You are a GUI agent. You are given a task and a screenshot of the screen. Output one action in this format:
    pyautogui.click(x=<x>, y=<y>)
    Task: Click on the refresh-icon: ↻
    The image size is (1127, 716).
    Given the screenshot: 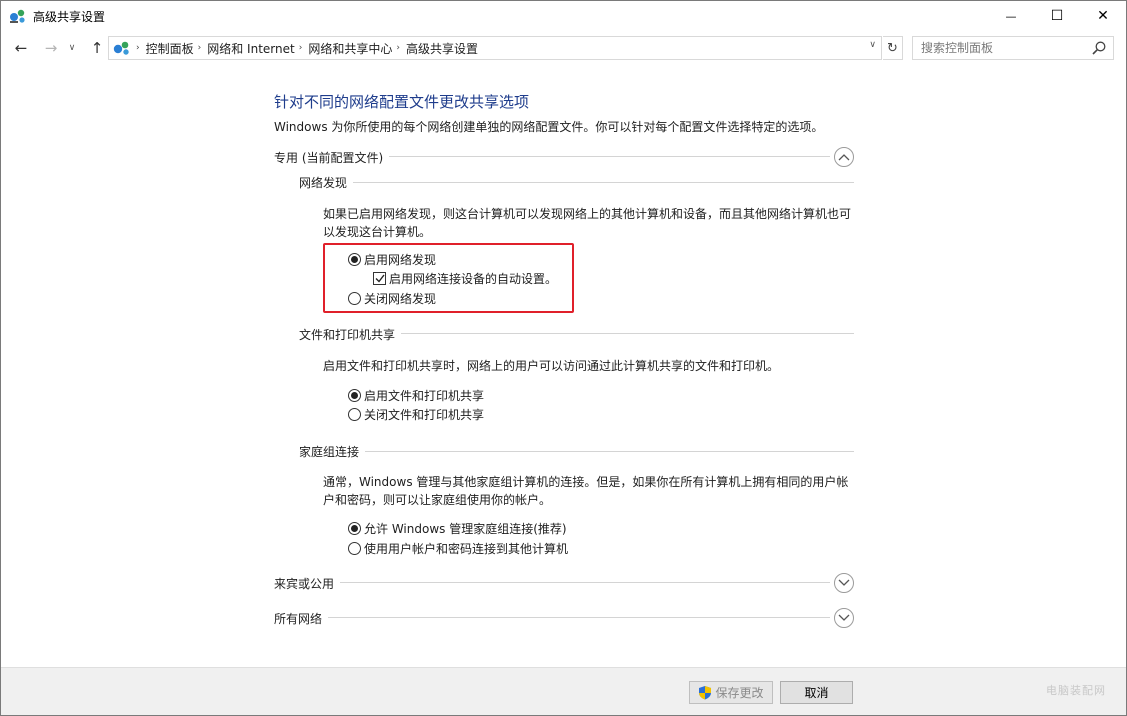 What is the action you would take?
    pyautogui.click(x=892, y=48)
    